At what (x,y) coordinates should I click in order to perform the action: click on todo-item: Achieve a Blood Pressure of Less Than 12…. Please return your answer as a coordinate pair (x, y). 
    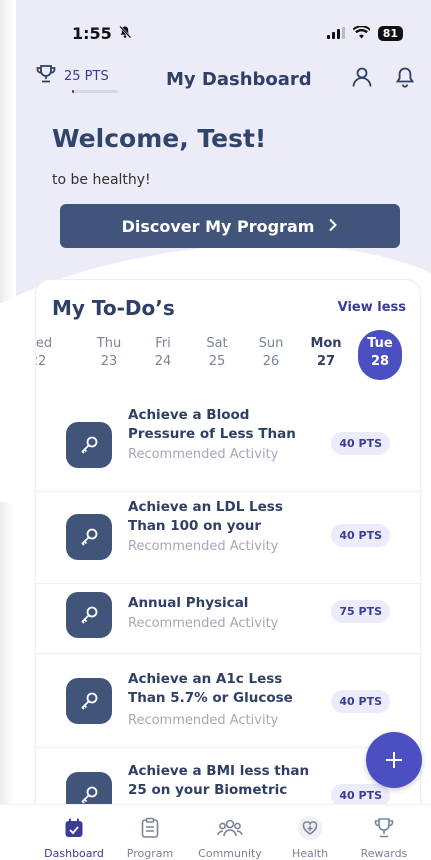
    Looking at the image, I should click on (228, 446).